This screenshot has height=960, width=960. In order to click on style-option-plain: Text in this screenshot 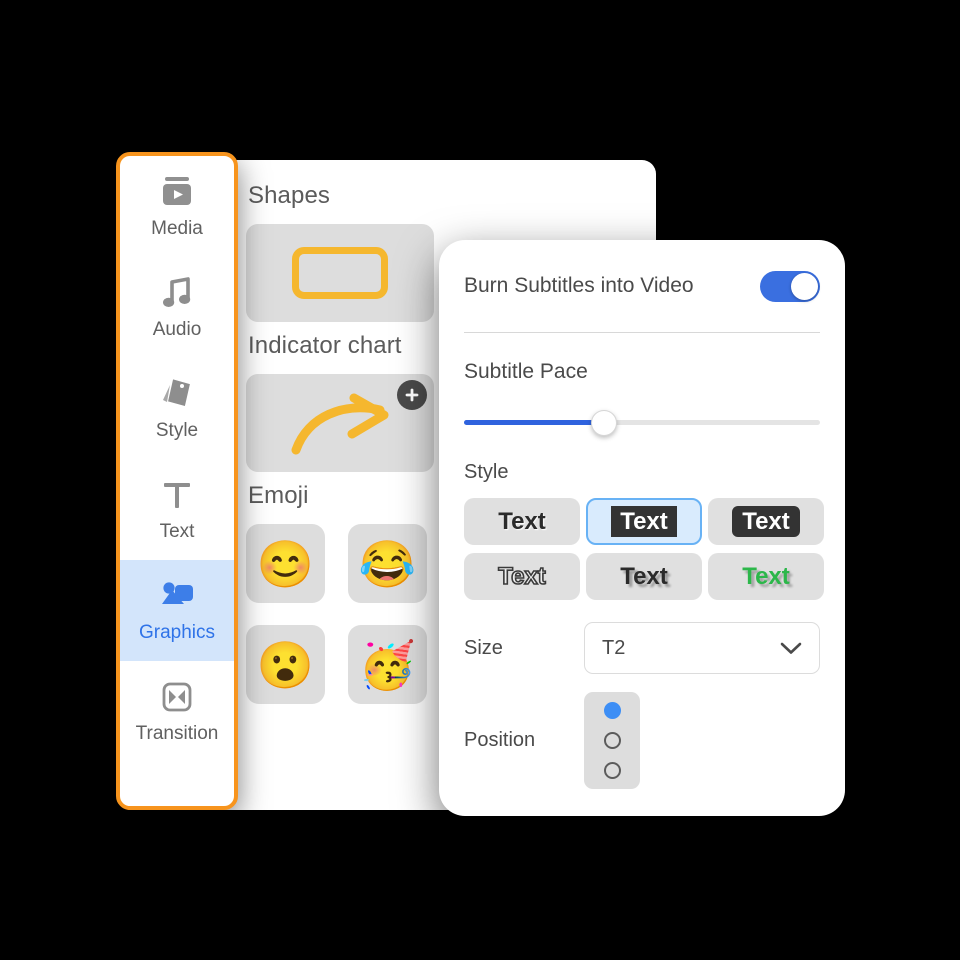, I will do `click(522, 521)`.